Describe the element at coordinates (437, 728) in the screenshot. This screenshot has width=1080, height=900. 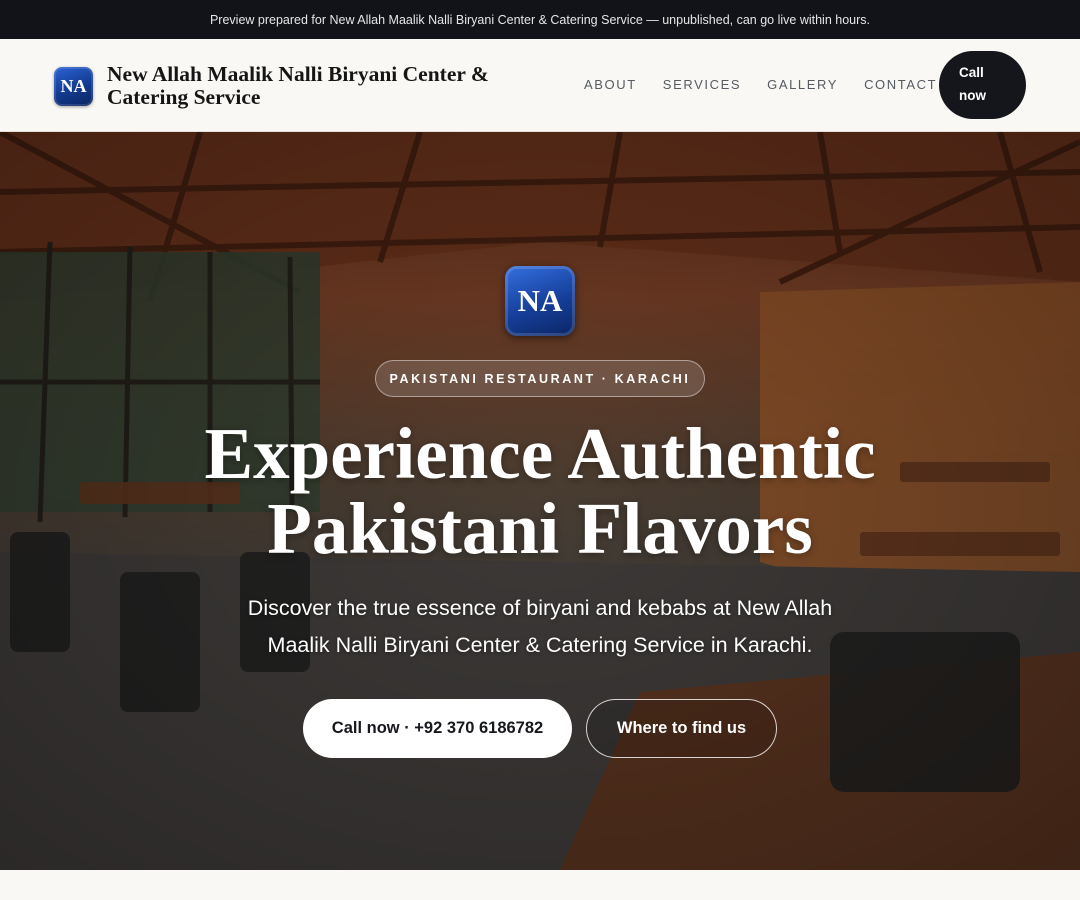
I see `call-now-button: Call now · +92 370 6186782` at that location.